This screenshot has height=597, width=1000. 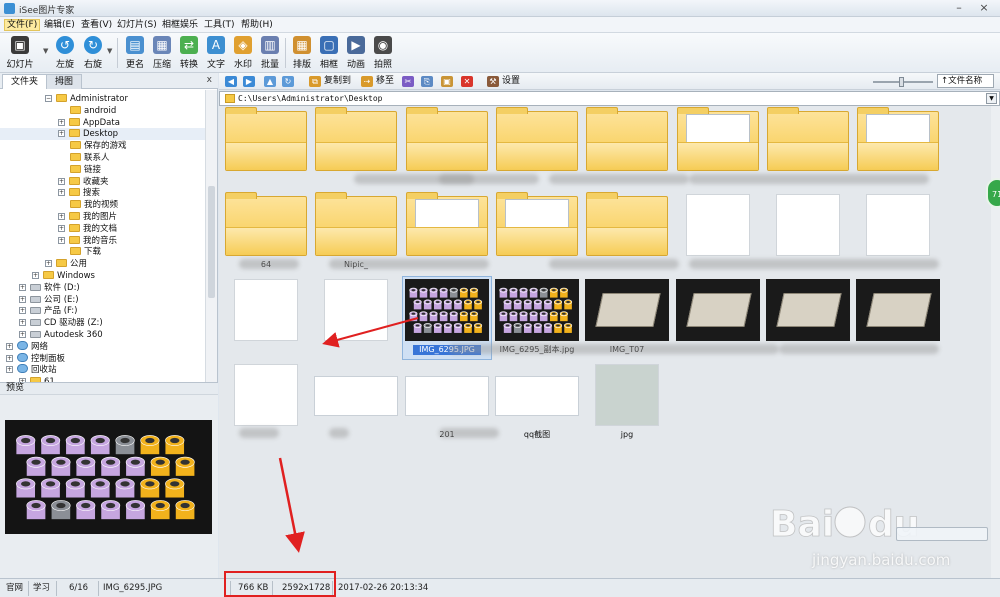 I want to click on camera-button: ◉ 拍照, so click(x=383, y=53).